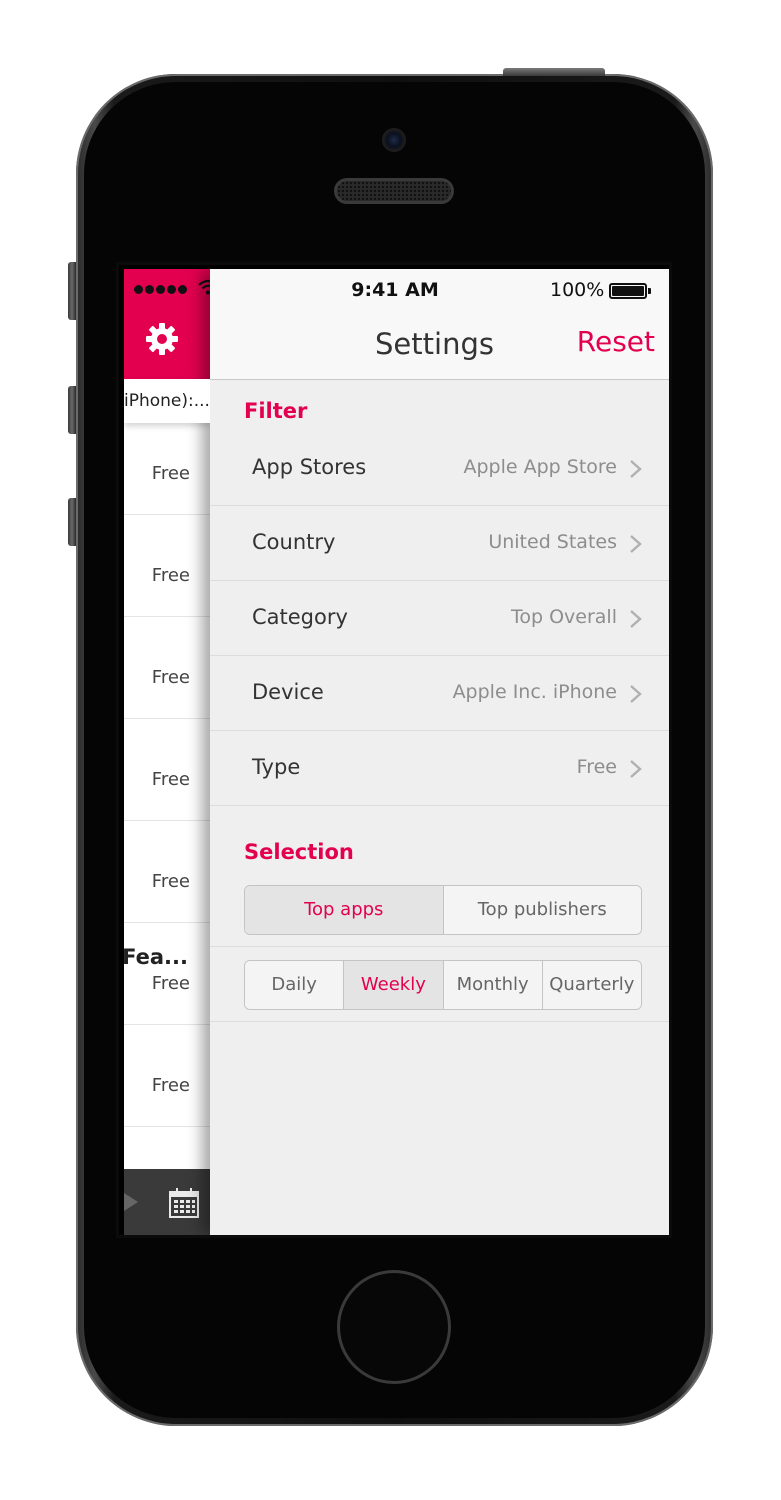 The width and height of the screenshot is (781, 1500). I want to click on period-segmented-control: Daily Weekly Monthly Quarterly, so click(443, 985).